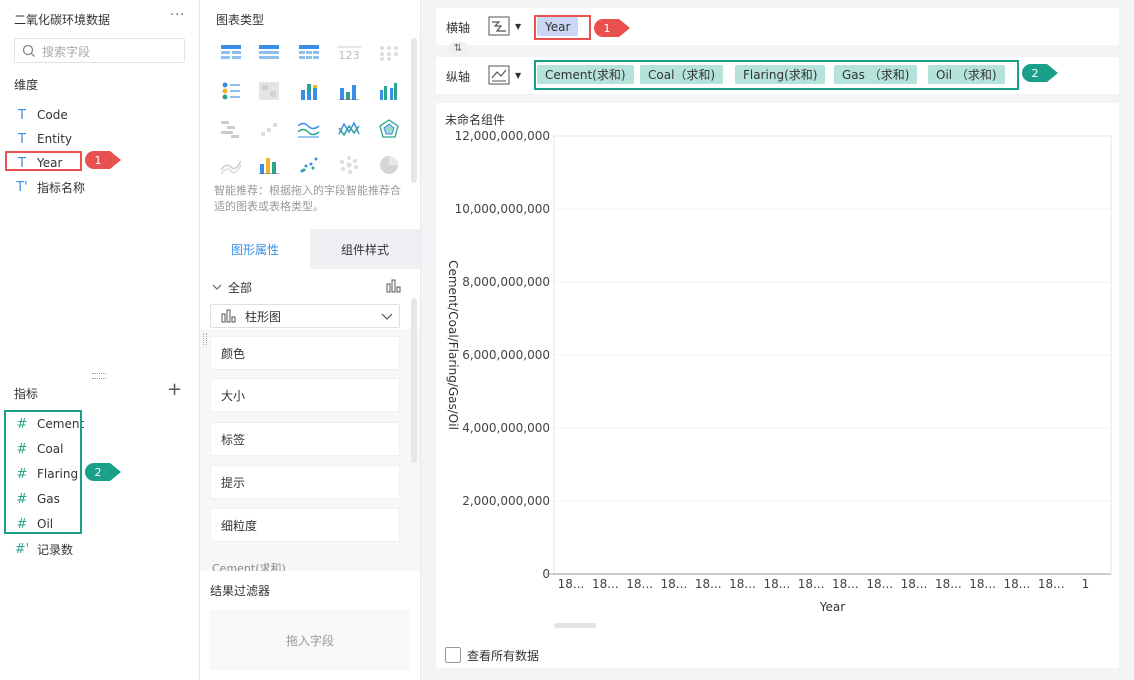 This screenshot has width=1134, height=680. Describe the element at coordinates (269, 91) in the screenshot. I see `heatmap-icon` at that location.